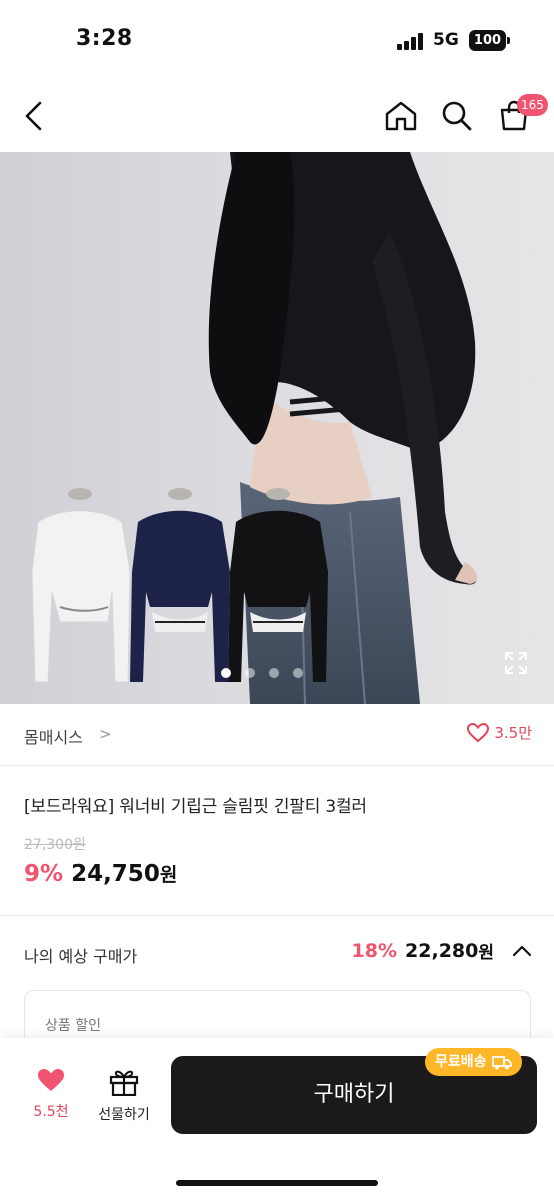  Describe the element at coordinates (115, 874) in the screenshot. I see `sale-price: 24,750` at that location.